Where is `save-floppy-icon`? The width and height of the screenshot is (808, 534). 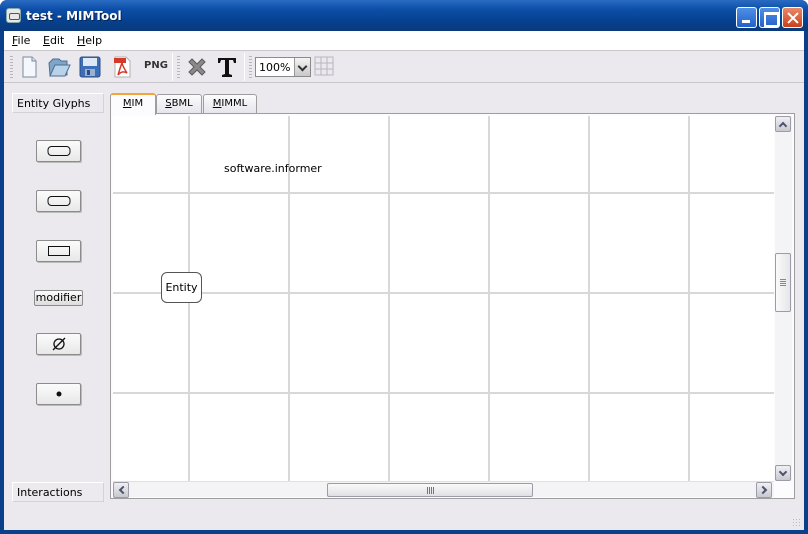
save-floppy-icon is located at coordinates (90, 67).